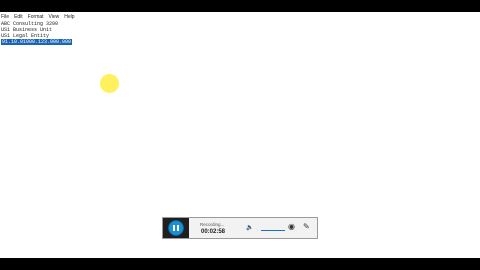 The image size is (480, 270). Describe the element at coordinates (291, 227) in the screenshot. I see `webcam-icon: ◉` at that location.